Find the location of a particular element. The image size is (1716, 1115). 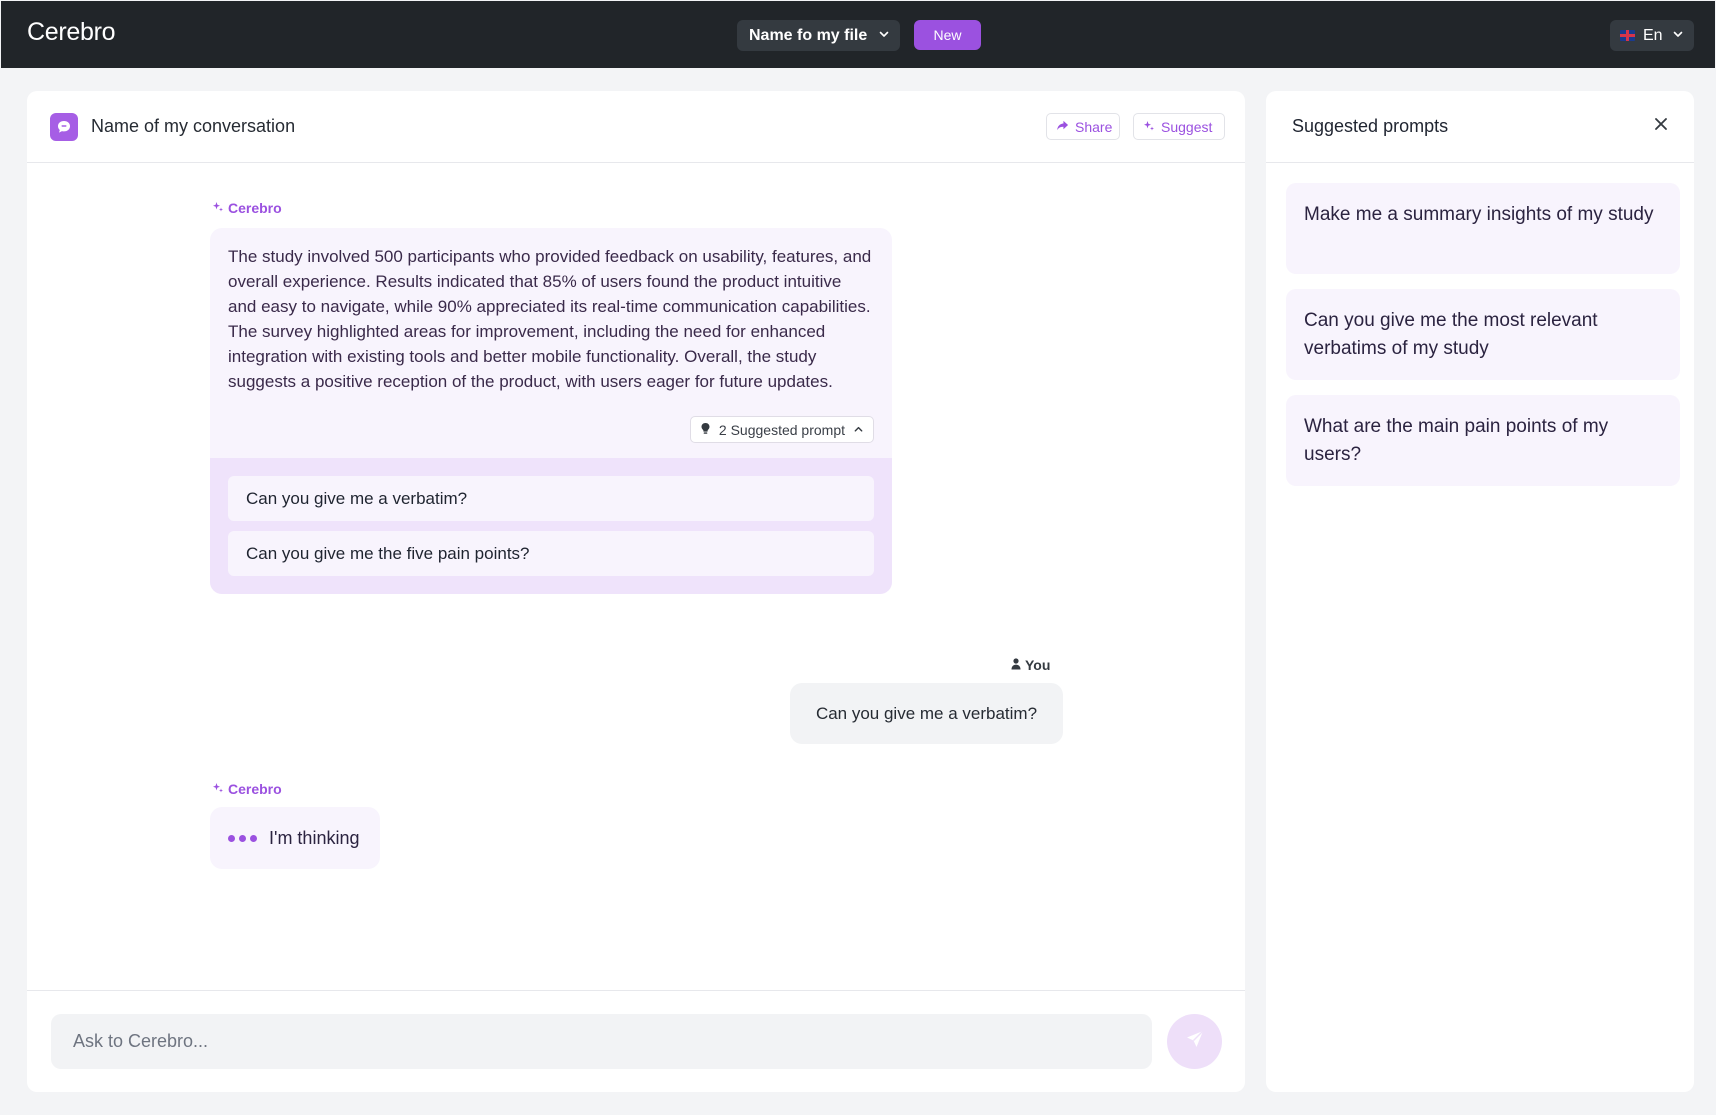

share-button: Share is located at coordinates (1083, 126).